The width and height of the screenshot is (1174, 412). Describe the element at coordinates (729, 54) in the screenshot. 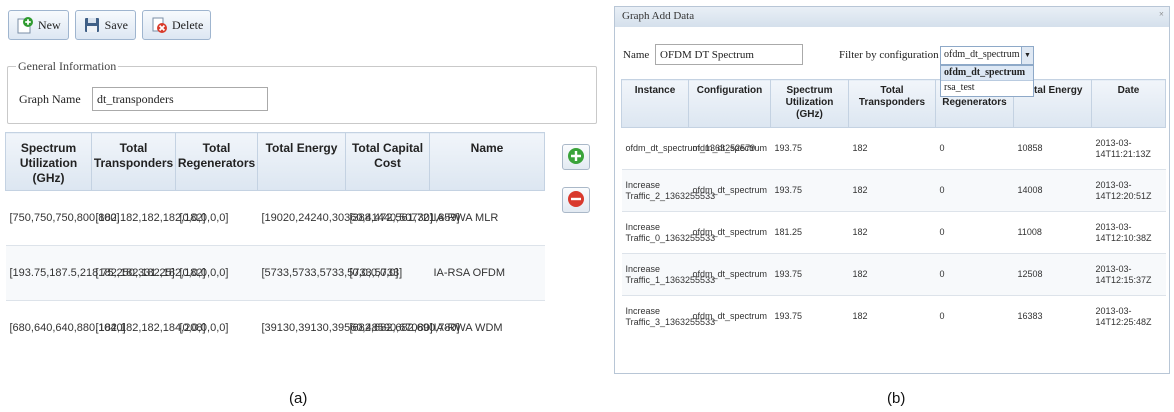

I see `name-input` at that location.